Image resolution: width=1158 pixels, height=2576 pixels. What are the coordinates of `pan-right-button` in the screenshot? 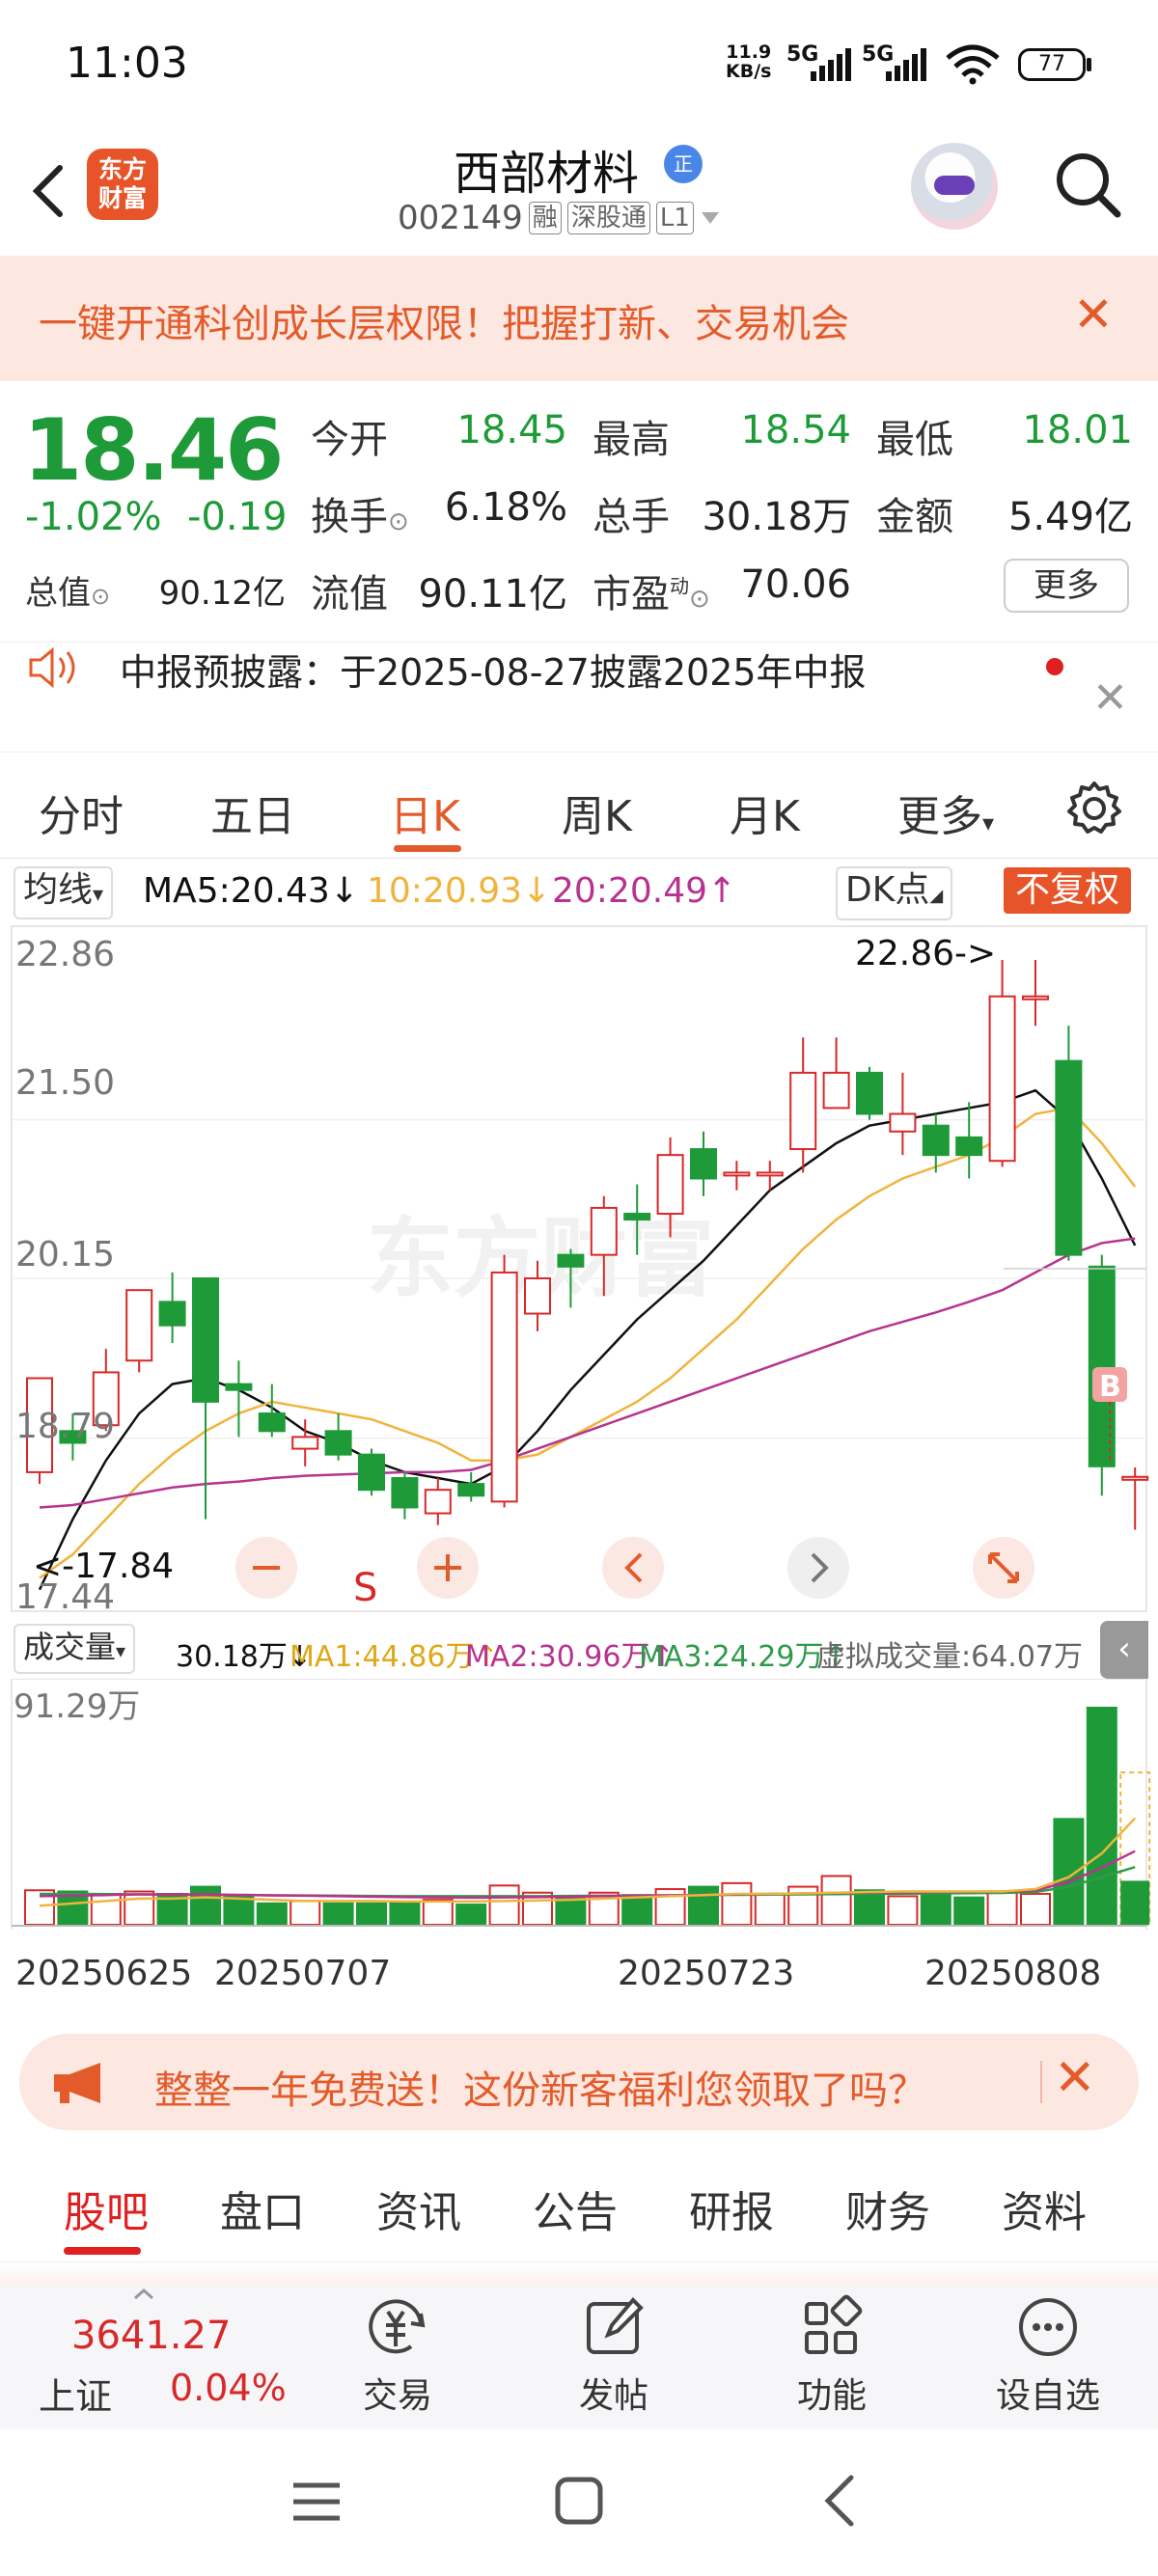 It's located at (818, 1568).